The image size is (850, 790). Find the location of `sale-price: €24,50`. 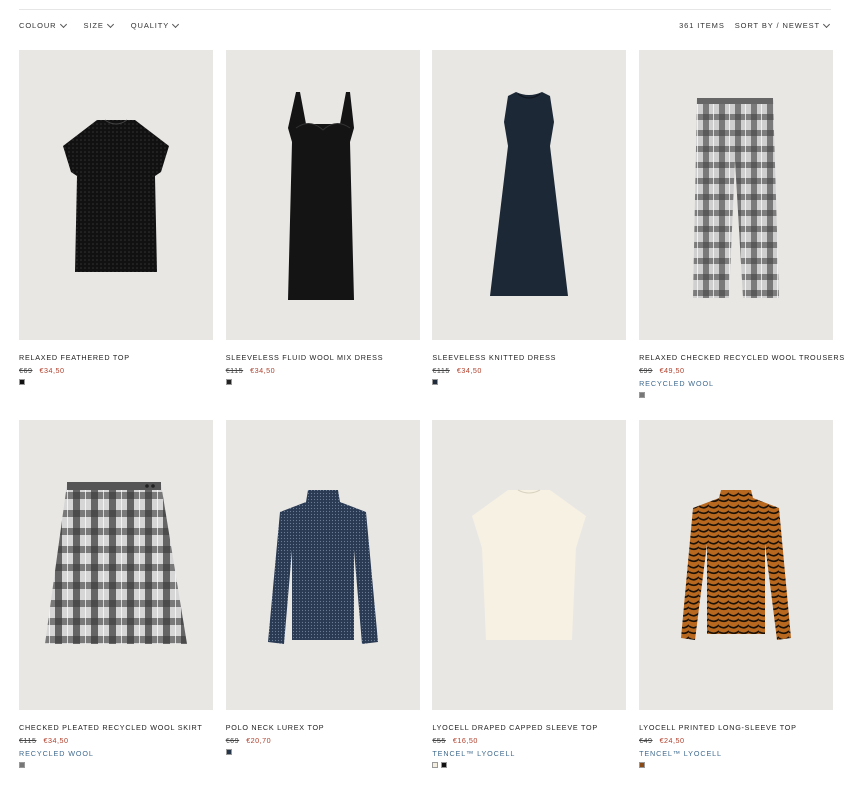

sale-price: €24,50 is located at coordinates (672, 740).